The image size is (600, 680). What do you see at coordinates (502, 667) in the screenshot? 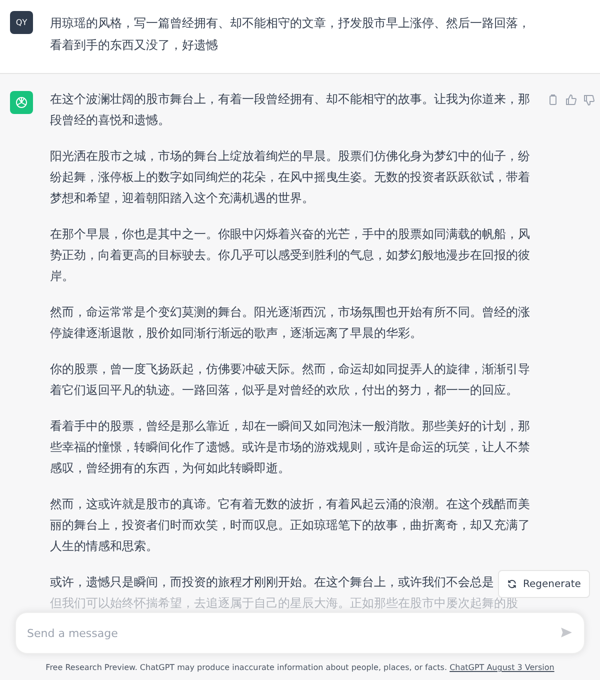
I see `version-link: ChatGPT August 3 Version` at bounding box center [502, 667].